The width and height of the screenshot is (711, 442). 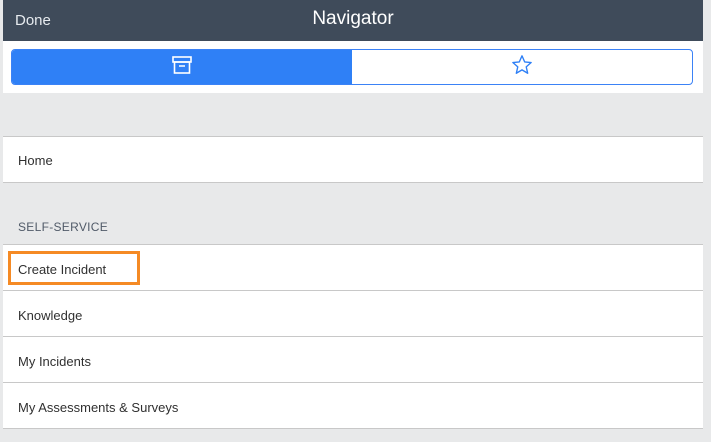 What do you see at coordinates (353, 406) in the screenshot?
I see `list-item-my-assessments: My Assessments & Surveys` at bounding box center [353, 406].